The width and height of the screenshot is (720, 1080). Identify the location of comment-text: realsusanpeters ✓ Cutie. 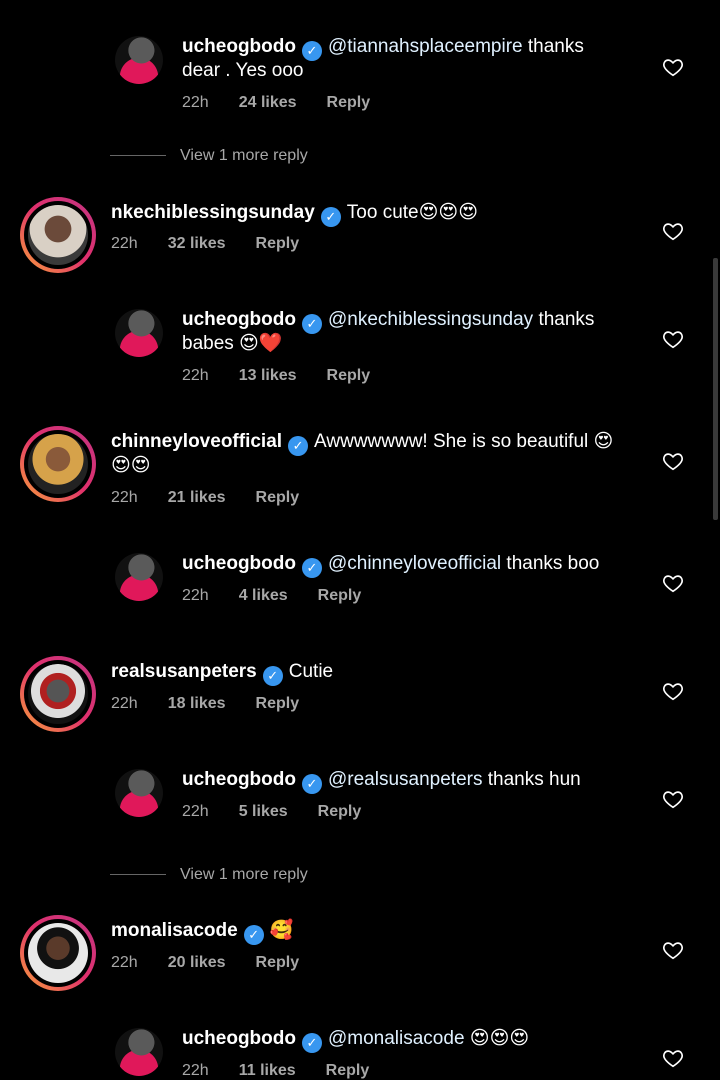
(222, 673).